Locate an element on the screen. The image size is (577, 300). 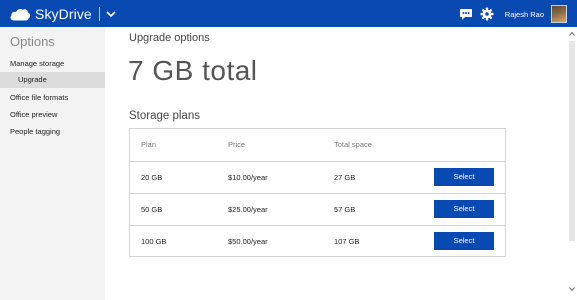
plan-total-space: 107 GB is located at coordinates (347, 241).